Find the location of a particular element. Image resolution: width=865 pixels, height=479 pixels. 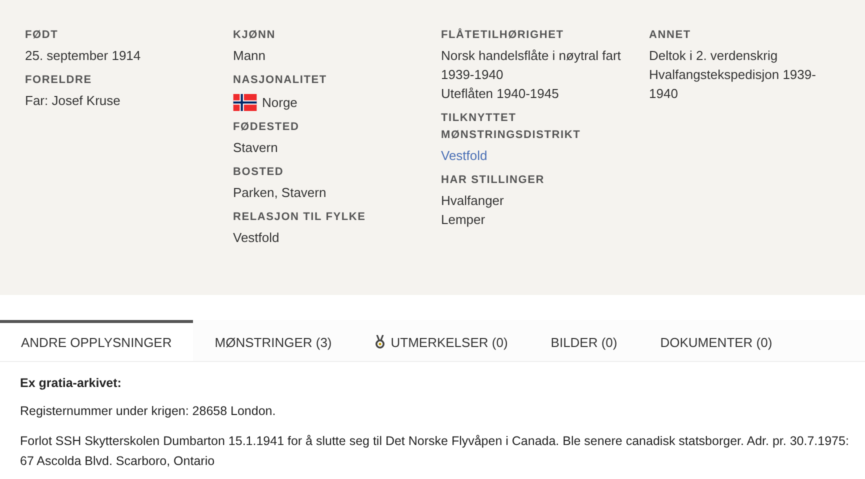

field-label: FØDESTED is located at coordinates (266, 127).